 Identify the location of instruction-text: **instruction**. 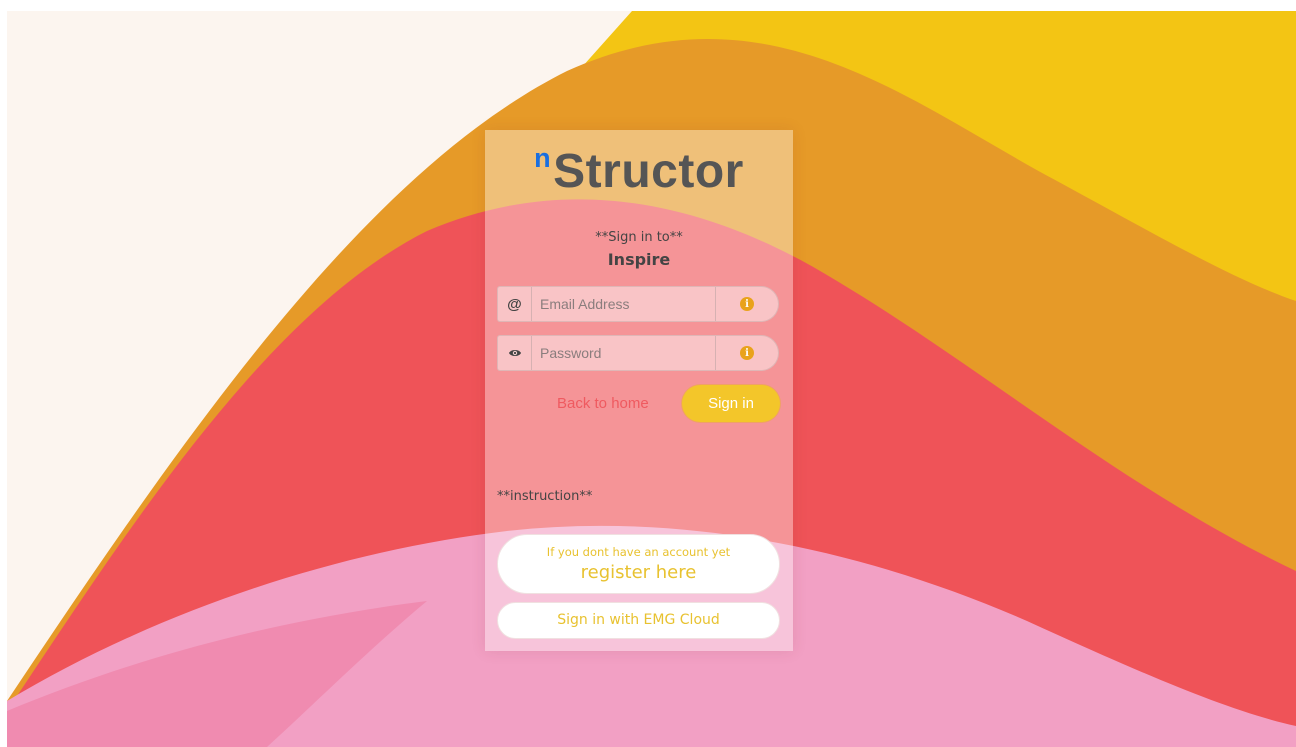
(545, 496).